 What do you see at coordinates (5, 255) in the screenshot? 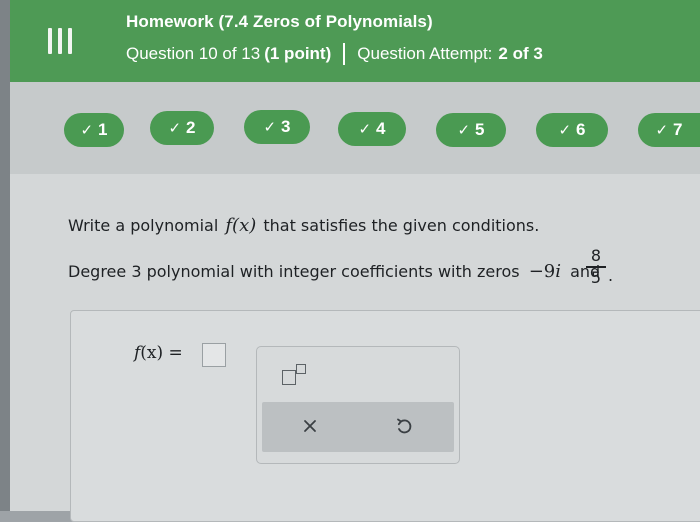
I see `window-edge` at bounding box center [5, 255].